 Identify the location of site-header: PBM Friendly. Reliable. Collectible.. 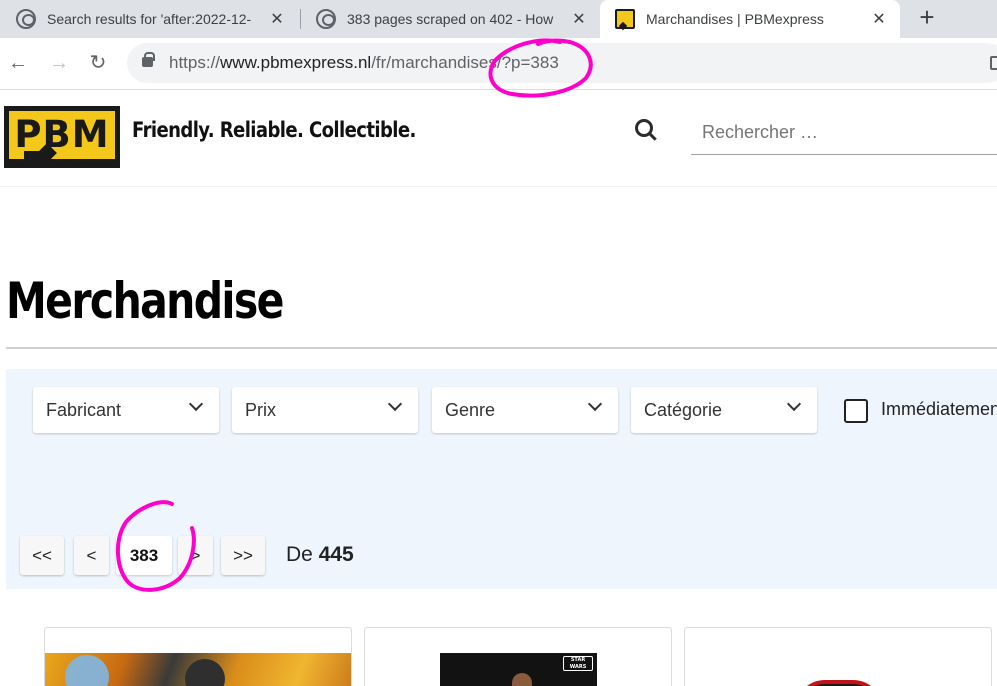
(498, 139).